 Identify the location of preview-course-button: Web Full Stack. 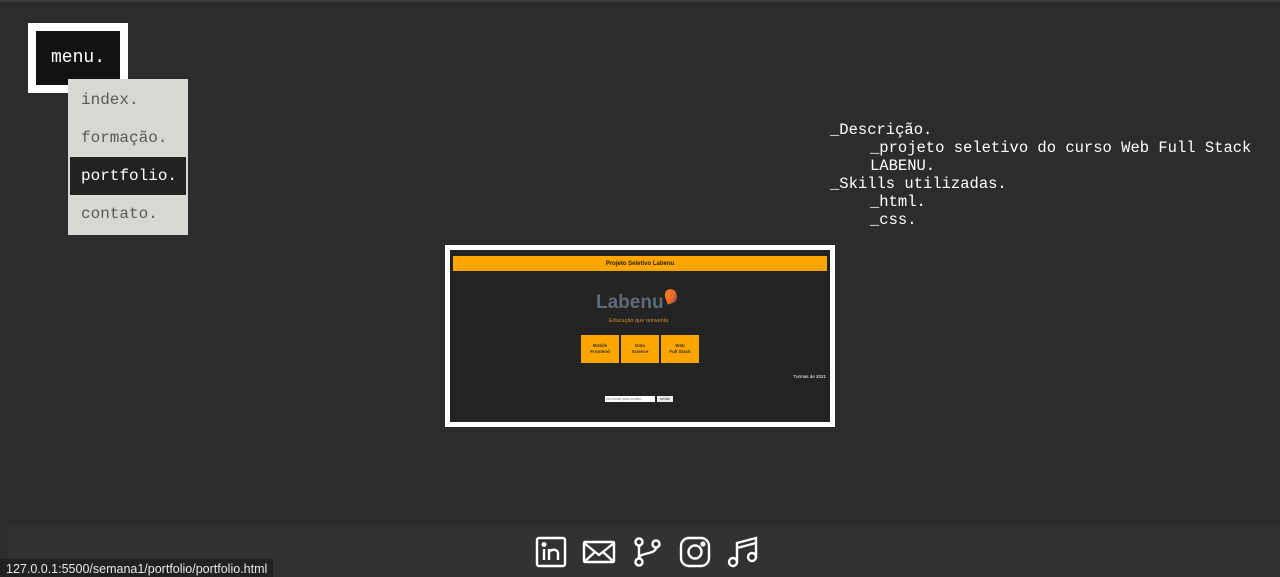
(680, 349).